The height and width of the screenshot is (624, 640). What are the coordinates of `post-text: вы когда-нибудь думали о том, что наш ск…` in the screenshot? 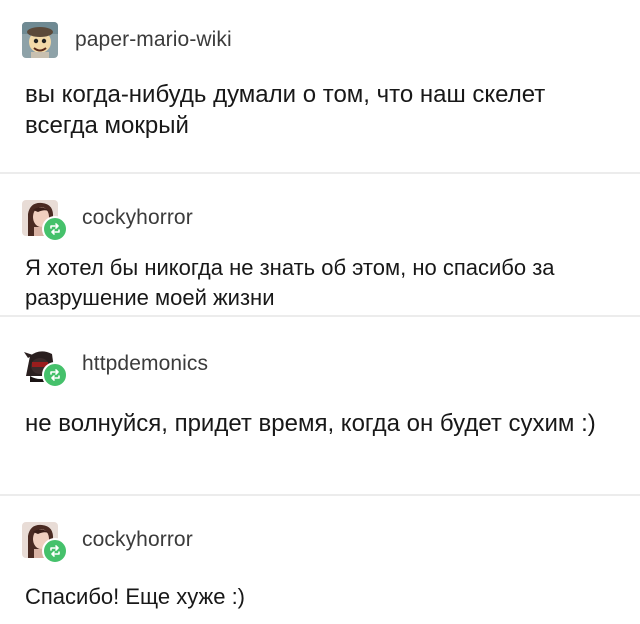 It's located at (285, 110).